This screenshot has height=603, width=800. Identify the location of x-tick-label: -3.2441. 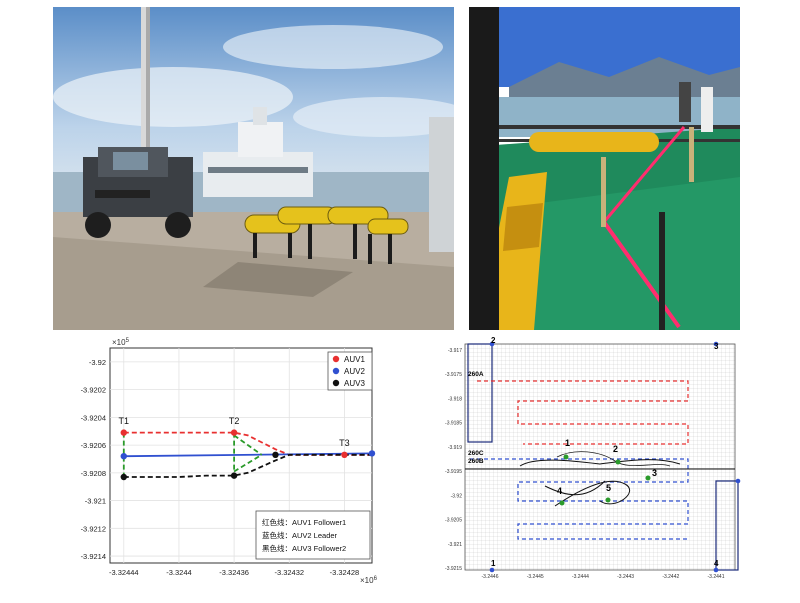
(716, 577).